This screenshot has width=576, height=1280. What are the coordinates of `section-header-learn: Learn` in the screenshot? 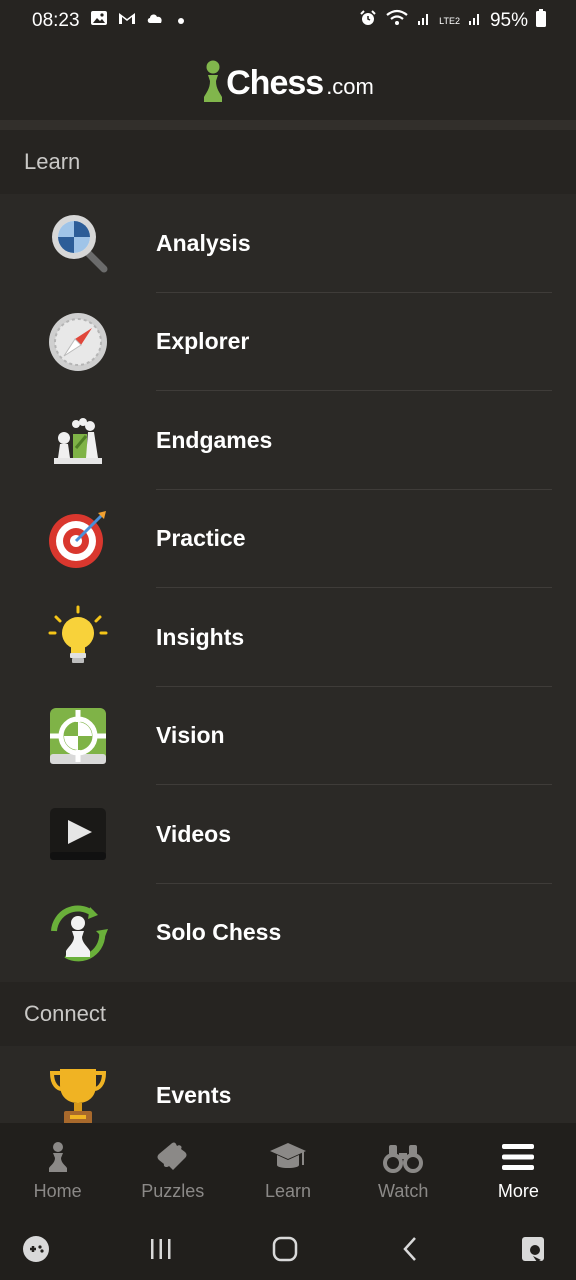 It's located at (288, 162).